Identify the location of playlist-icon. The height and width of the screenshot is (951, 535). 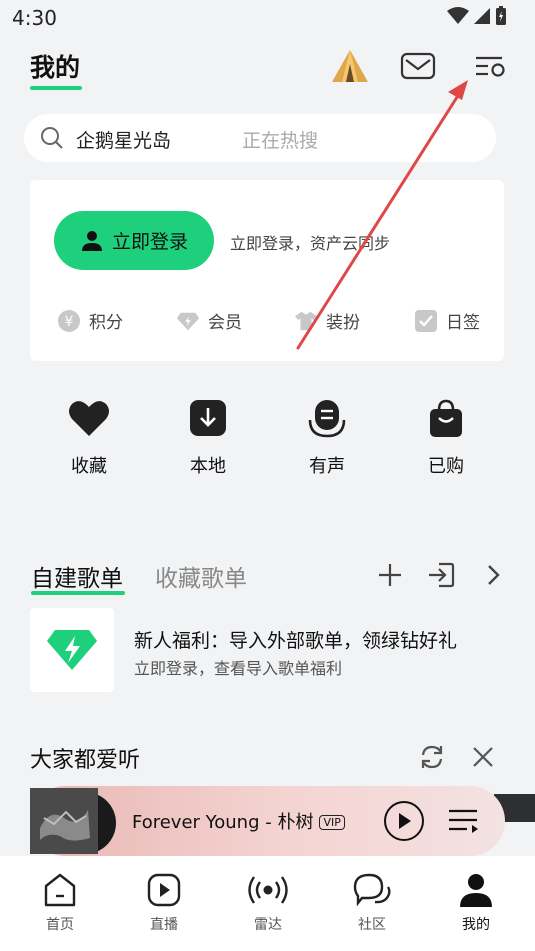
(463, 821).